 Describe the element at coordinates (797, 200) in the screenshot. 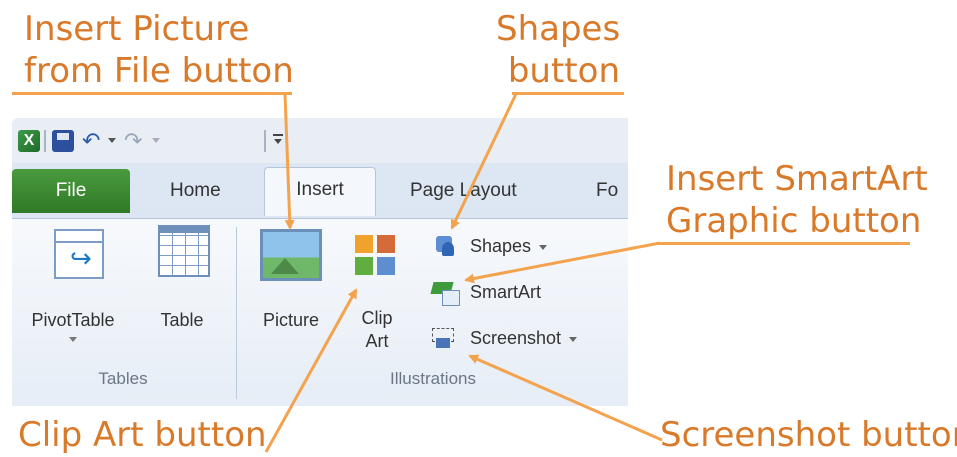

I see `callout-smartart: Insert SmartArt Graphic button` at that location.